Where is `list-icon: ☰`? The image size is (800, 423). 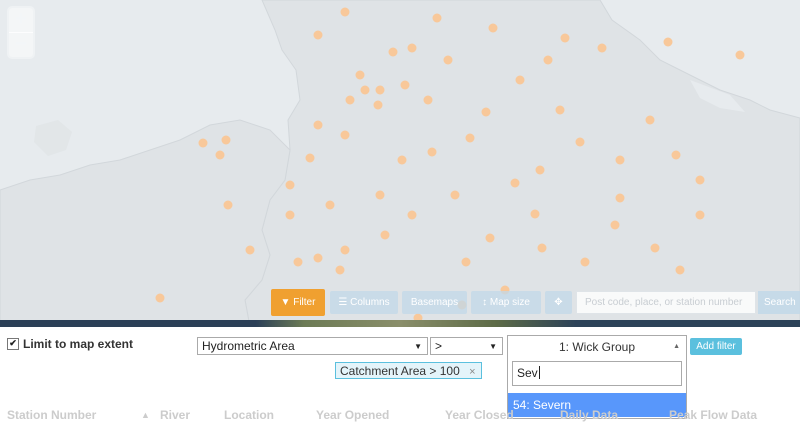 list-icon: ☰ is located at coordinates (343, 302).